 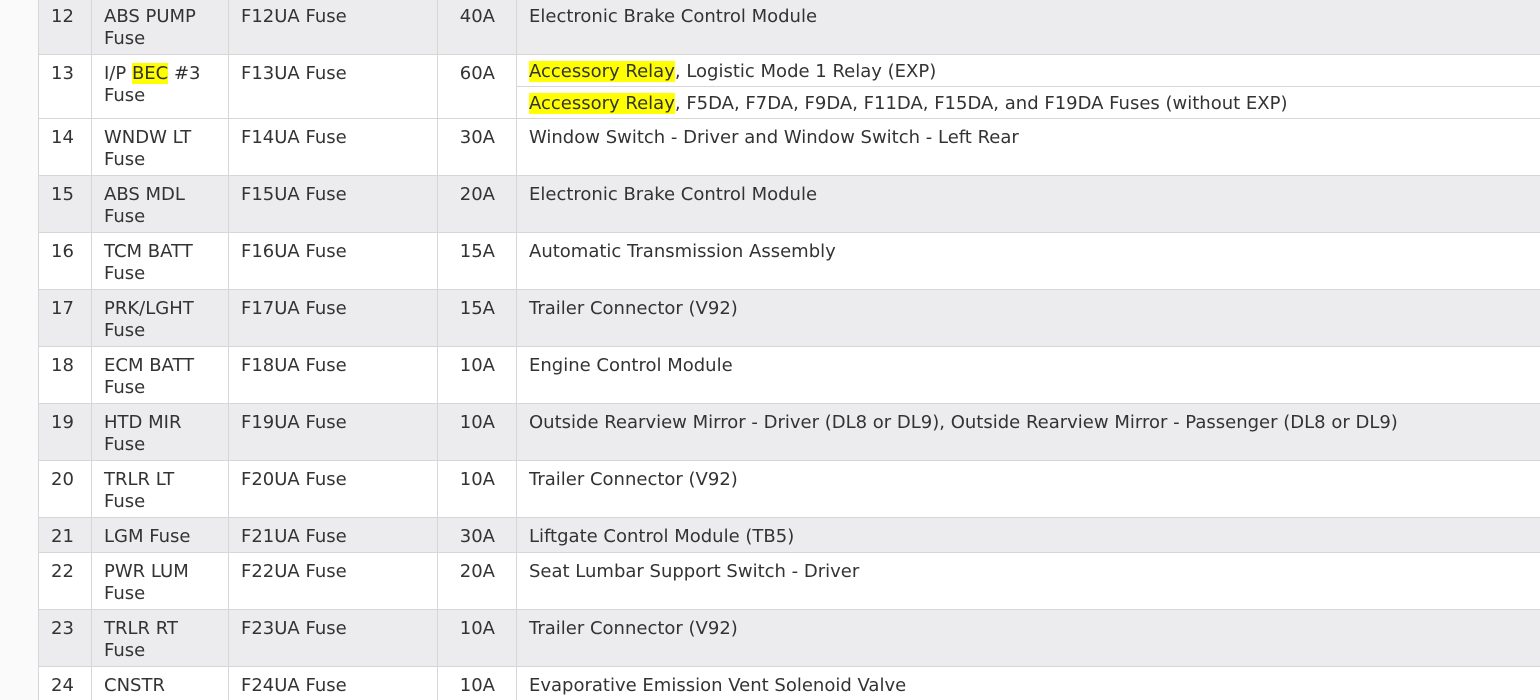 I want to click on fuse-part: F23UA Fuse, so click(x=333, y=638).